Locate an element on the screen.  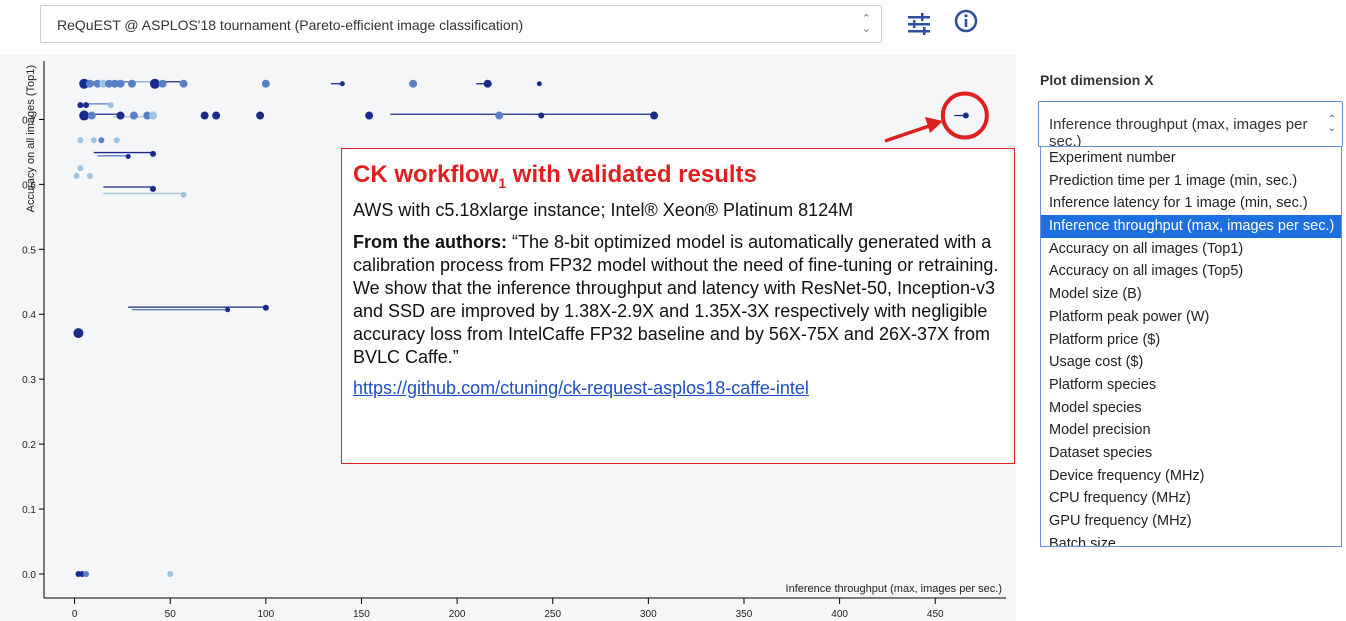
x-tick-label: 450 is located at coordinates (935, 614).